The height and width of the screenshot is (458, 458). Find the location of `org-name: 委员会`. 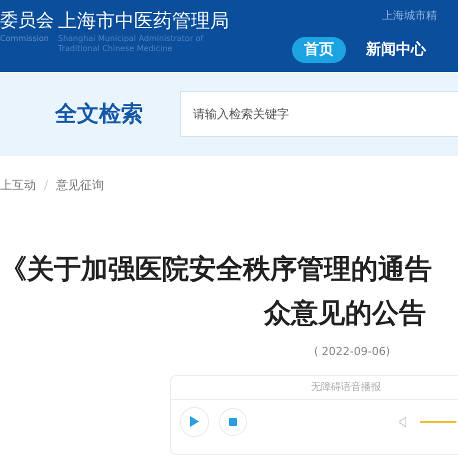

org-name: 委员会 is located at coordinates (27, 21).